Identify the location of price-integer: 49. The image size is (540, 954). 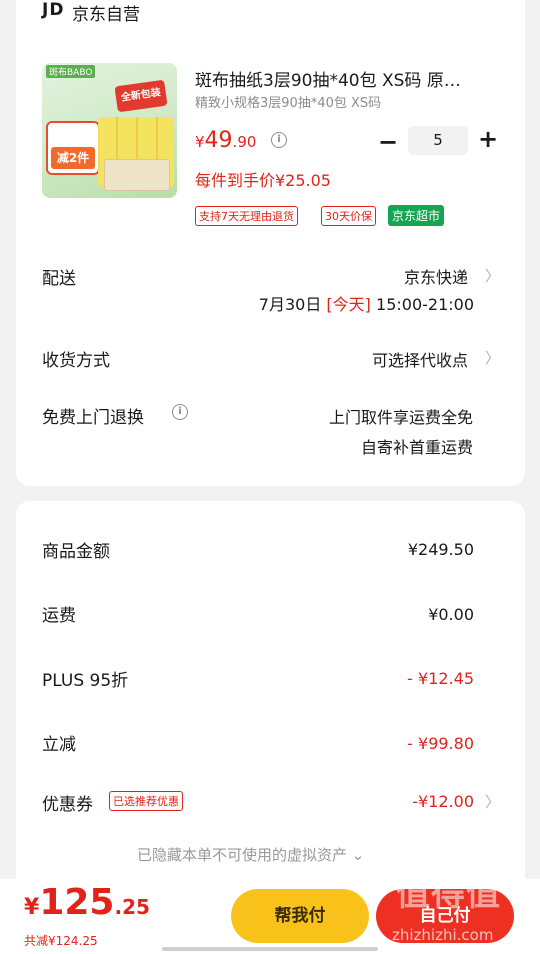
(218, 140).